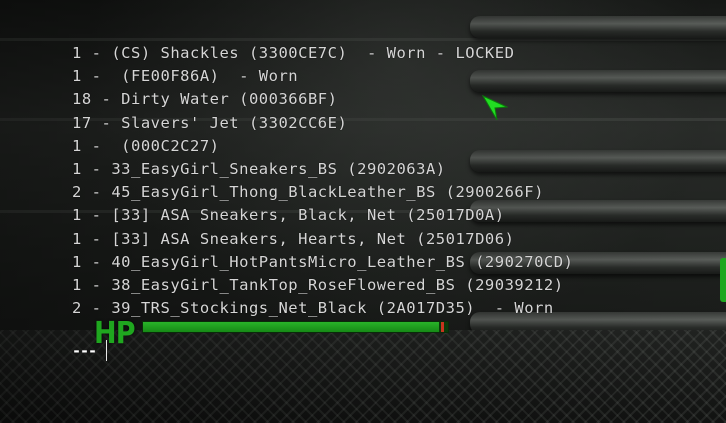 The image size is (726, 423). I want to click on console-line: 1 - 33_EasyGirl_Sneakers_BS (2902063A), so click(259, 168).